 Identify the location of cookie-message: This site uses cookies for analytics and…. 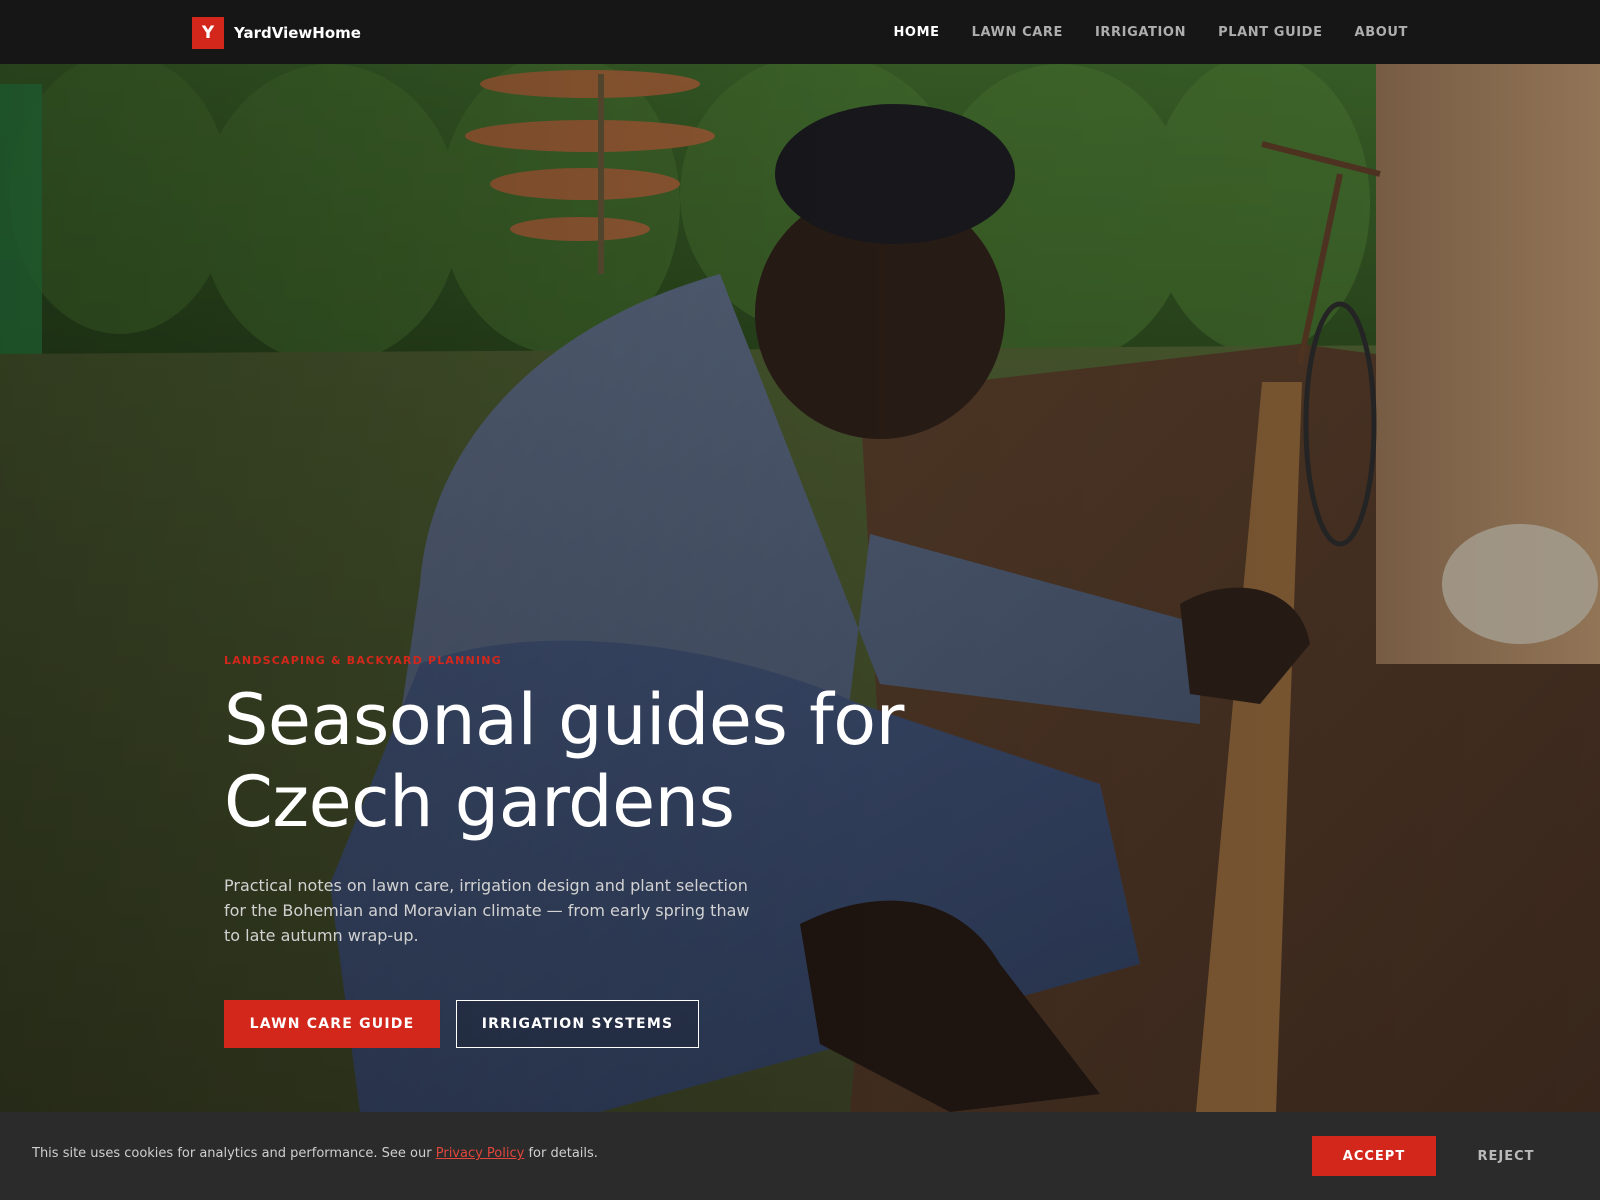
(315, 1153).